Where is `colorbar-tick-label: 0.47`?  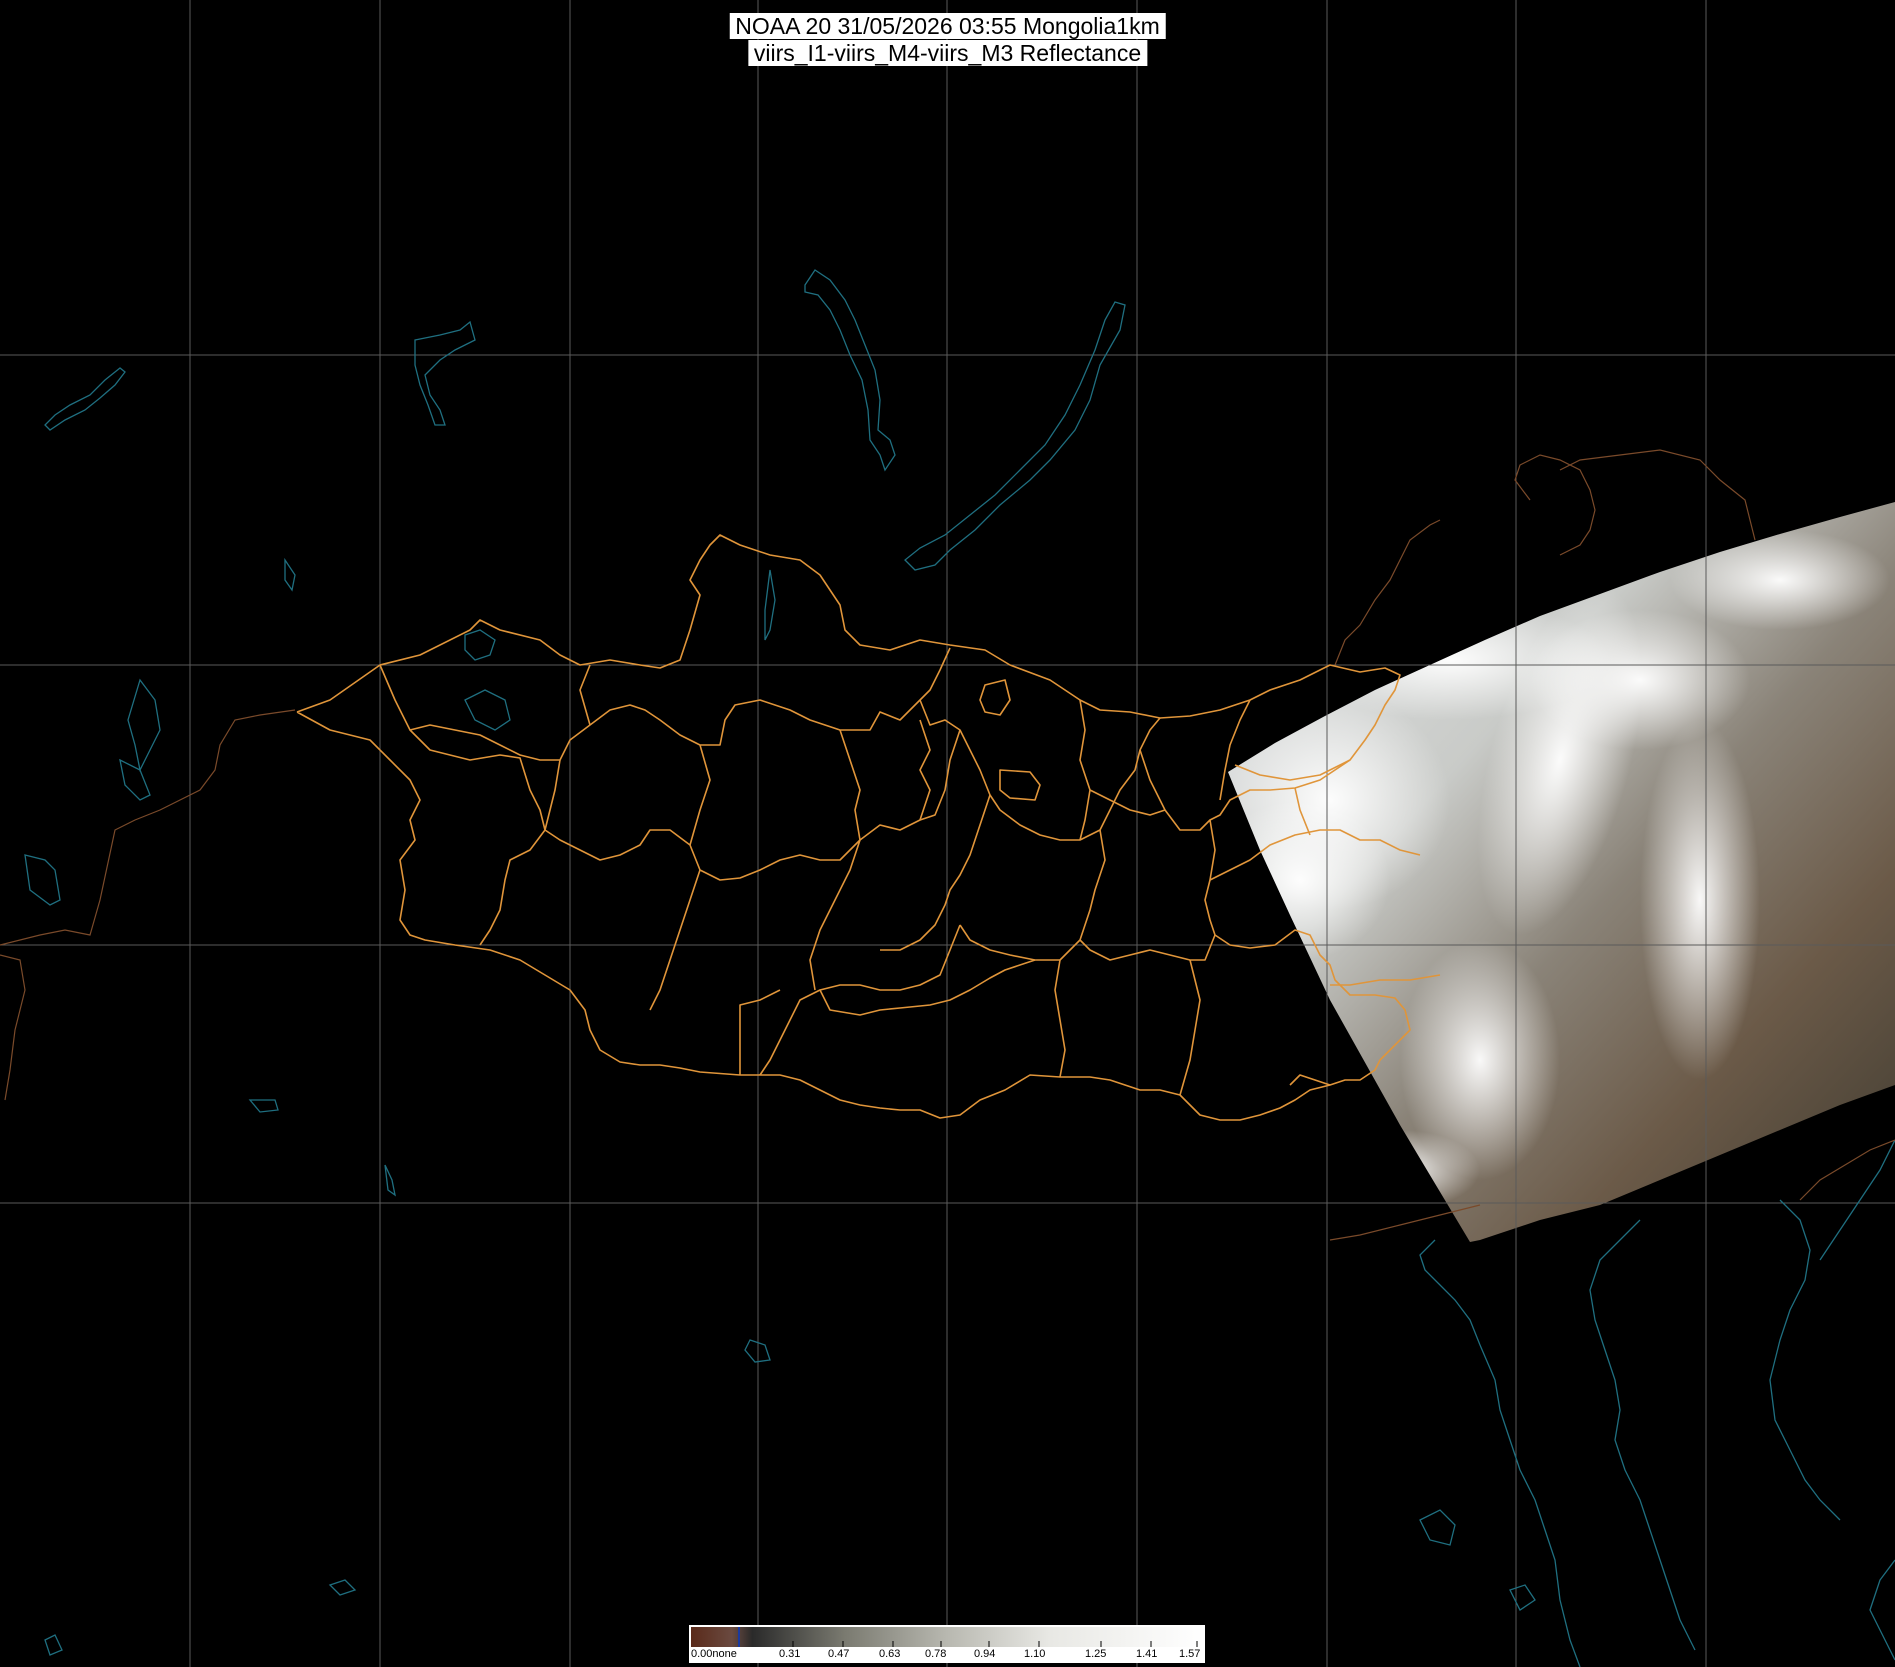
colorbar-tick-label: 0.47 is located at coordinates (839, 1654).